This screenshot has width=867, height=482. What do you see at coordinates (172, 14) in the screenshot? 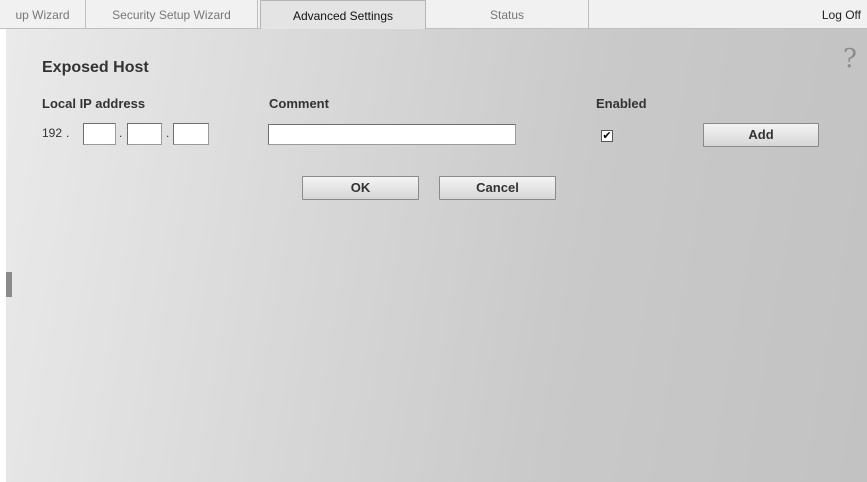
I see `tab-security-setup-wizard: Security Setup Wizard` at bounding box center [172, 14].